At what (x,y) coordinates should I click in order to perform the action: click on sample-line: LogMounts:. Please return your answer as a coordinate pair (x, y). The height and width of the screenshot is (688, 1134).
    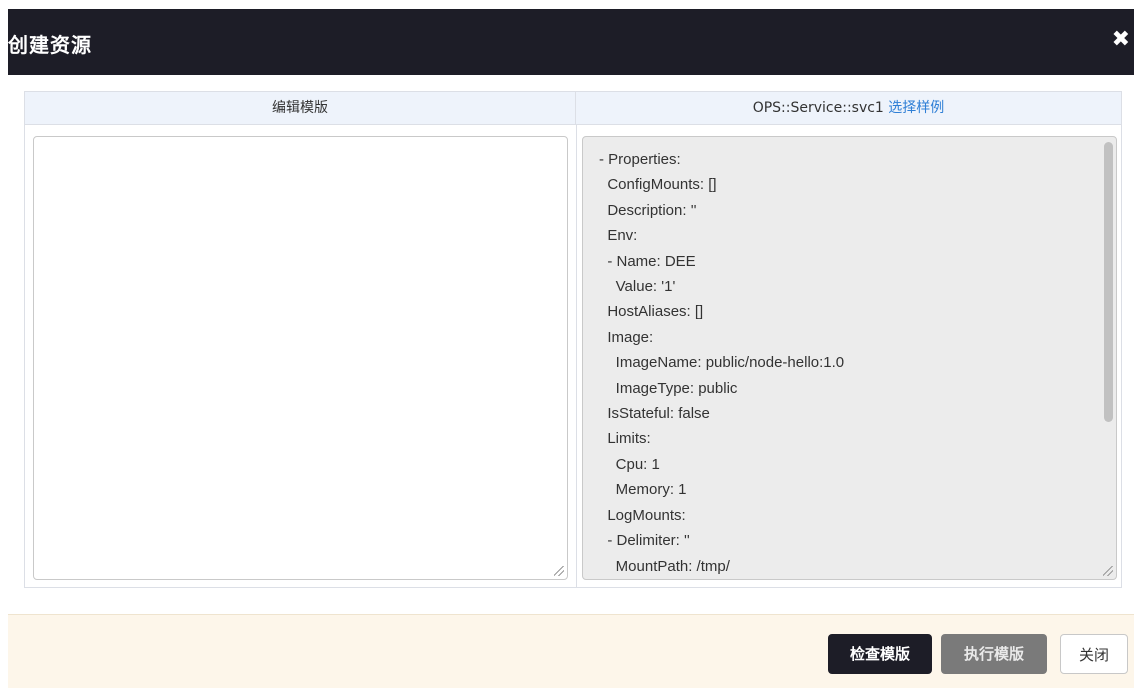
    Looking at the image, I should click on (642, 515).